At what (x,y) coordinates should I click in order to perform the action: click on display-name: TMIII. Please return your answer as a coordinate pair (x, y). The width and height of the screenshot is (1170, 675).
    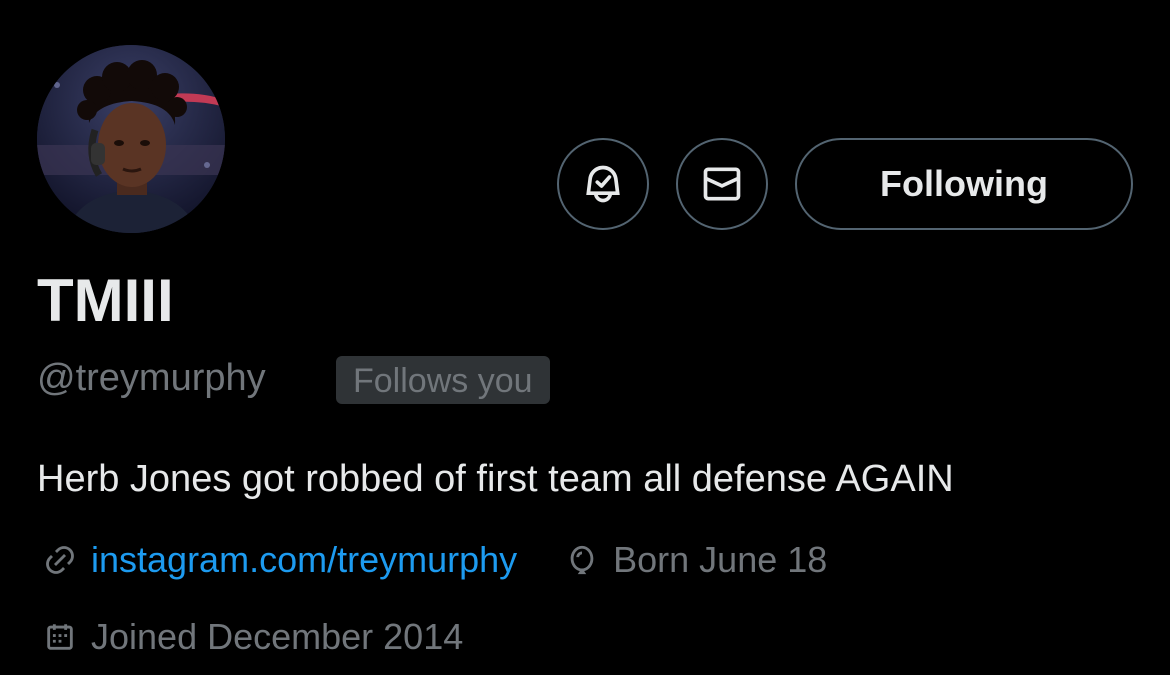
    Looking at the image, I should click on (105, 300).